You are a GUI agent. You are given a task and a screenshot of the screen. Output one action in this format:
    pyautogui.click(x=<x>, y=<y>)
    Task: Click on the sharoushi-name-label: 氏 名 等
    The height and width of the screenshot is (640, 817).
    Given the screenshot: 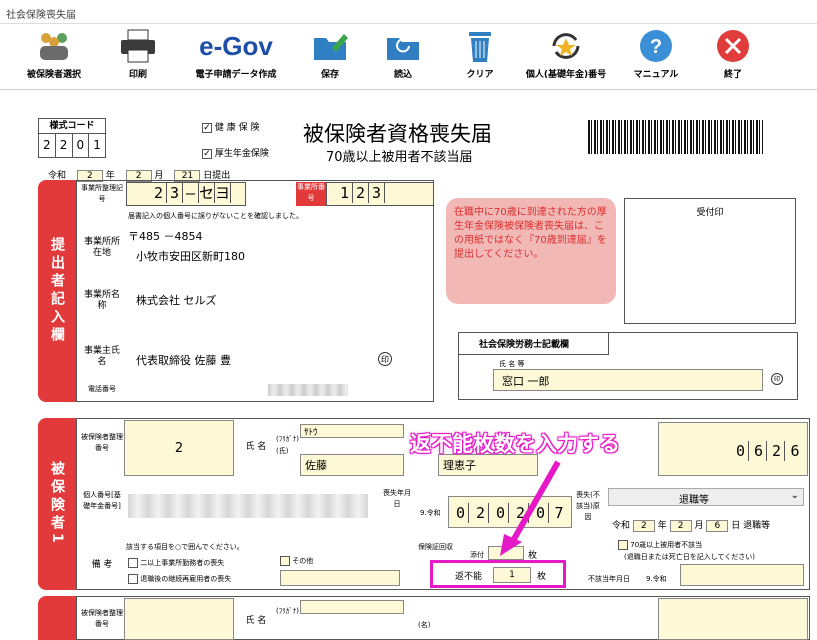 What is the action you would take?
    pyautogui.click(x=512, y=364)
    